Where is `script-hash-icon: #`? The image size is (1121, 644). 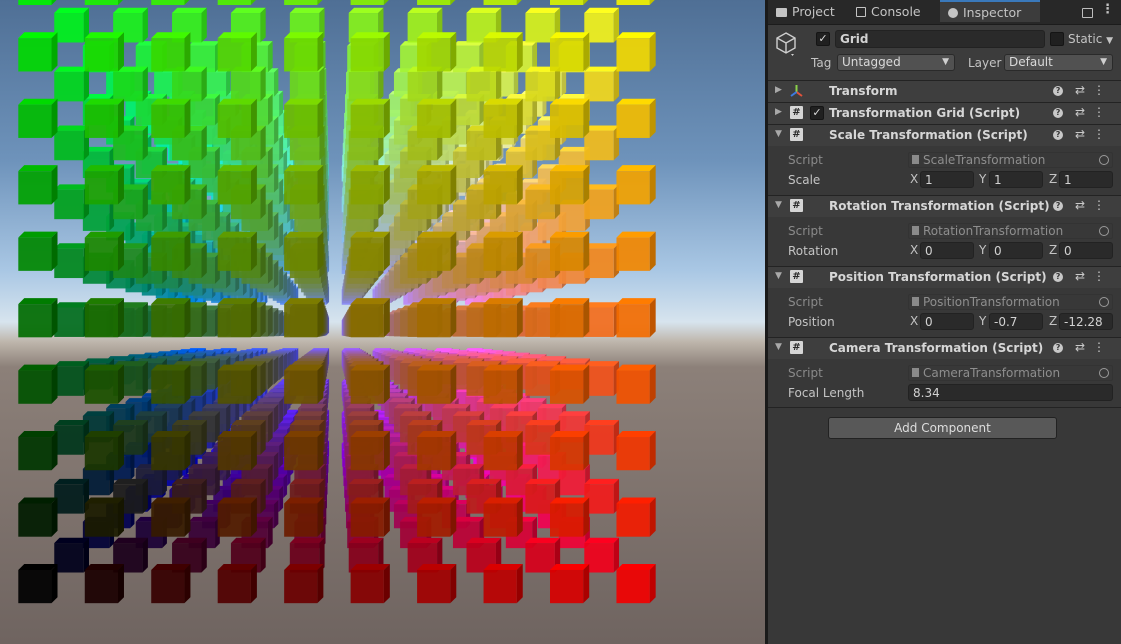
script-hash-icon: # is located at coordinates (796, 347).